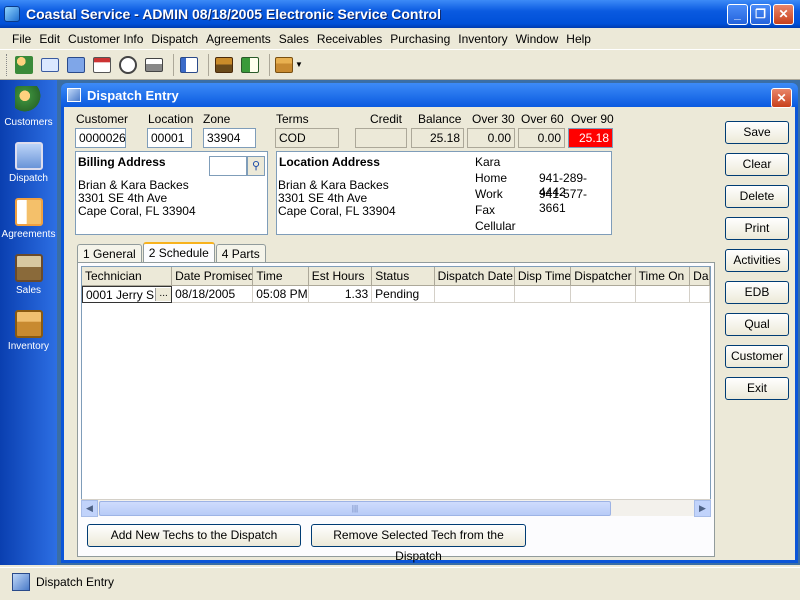 The image size is (800, 600). I want to click on location-field: 00001, so click(169, 138).